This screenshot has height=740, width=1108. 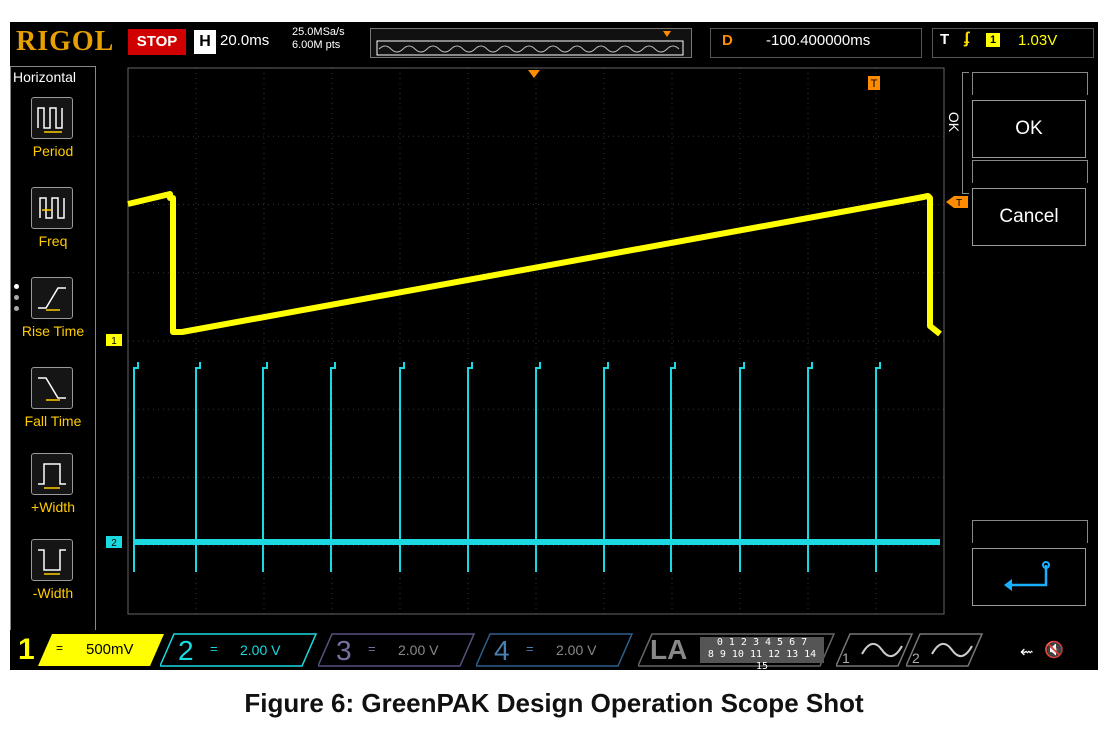 I want to click on side-bracket, so click(x=965, y=133).